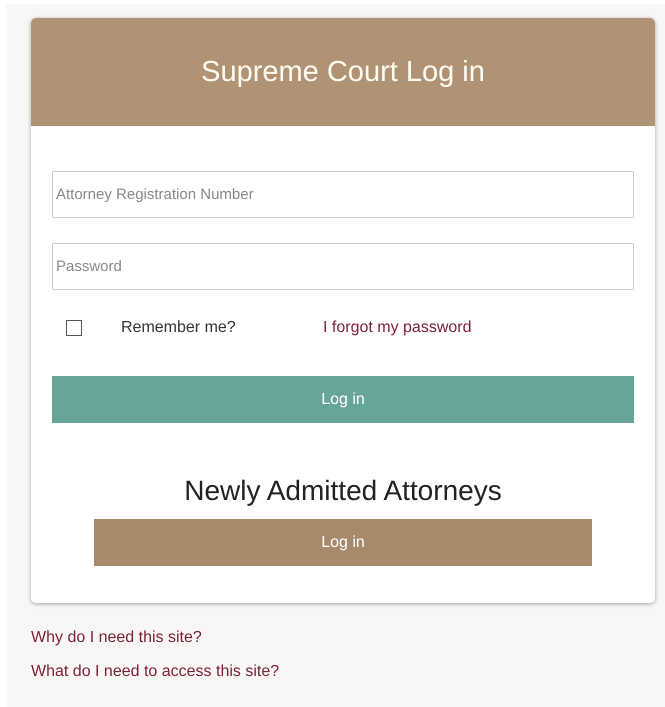 The width and height of the screenshot is (665, 707). Describe the element at coordinates (343, 72) in the screenshot. I see `card-title: Supreme Court Log in` at that location.